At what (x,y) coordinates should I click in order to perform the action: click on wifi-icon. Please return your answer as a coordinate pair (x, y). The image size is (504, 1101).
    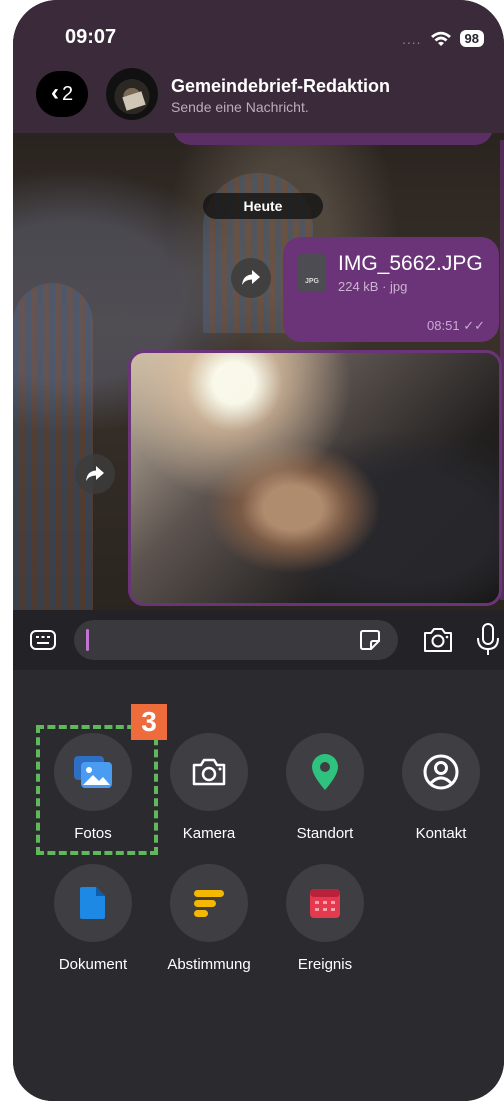
    Looking at the image, I should click on (440, 38).